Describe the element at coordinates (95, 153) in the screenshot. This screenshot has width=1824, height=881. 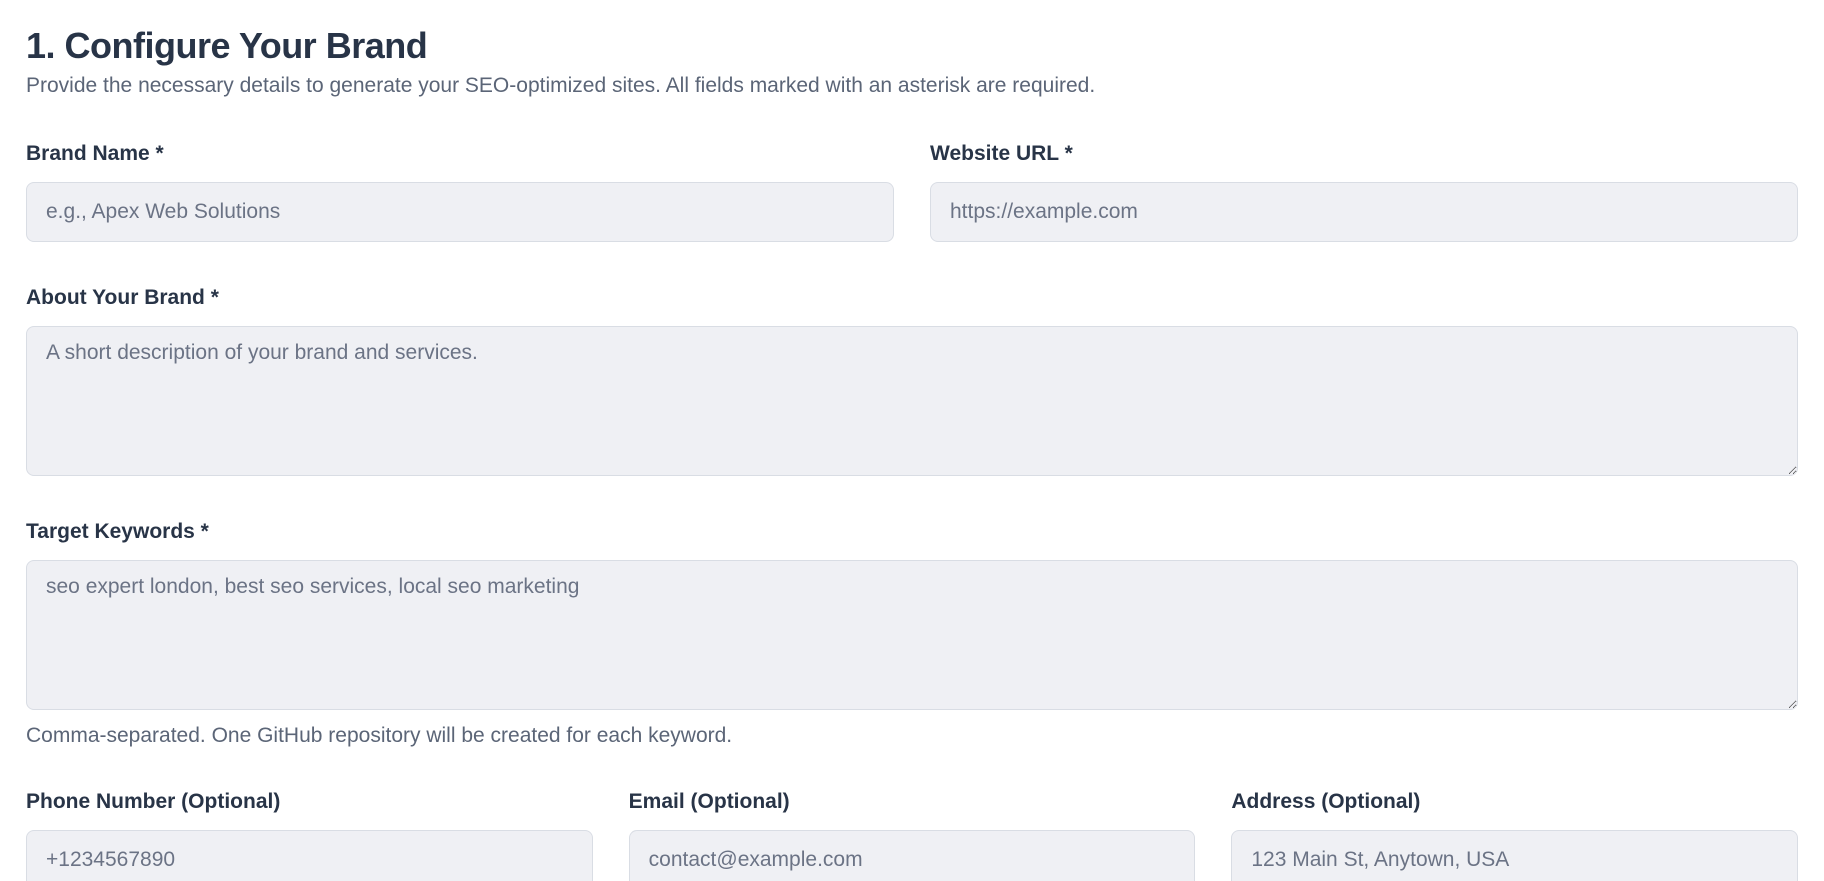
I see `brand-name-label: Brand Name *` at that location.